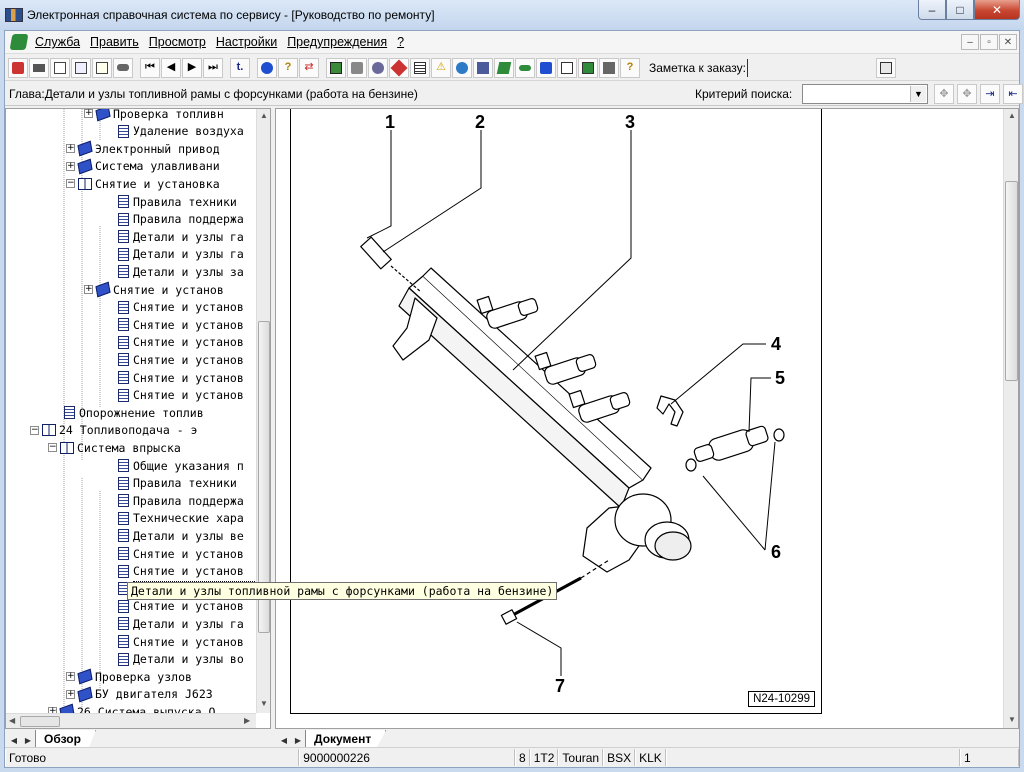 The width and height of the screenshot is (1024, 772). What do you see at coordinates (504, 67) in the screenshot?
I see `manual-icon` at bounding box center [504, 67].